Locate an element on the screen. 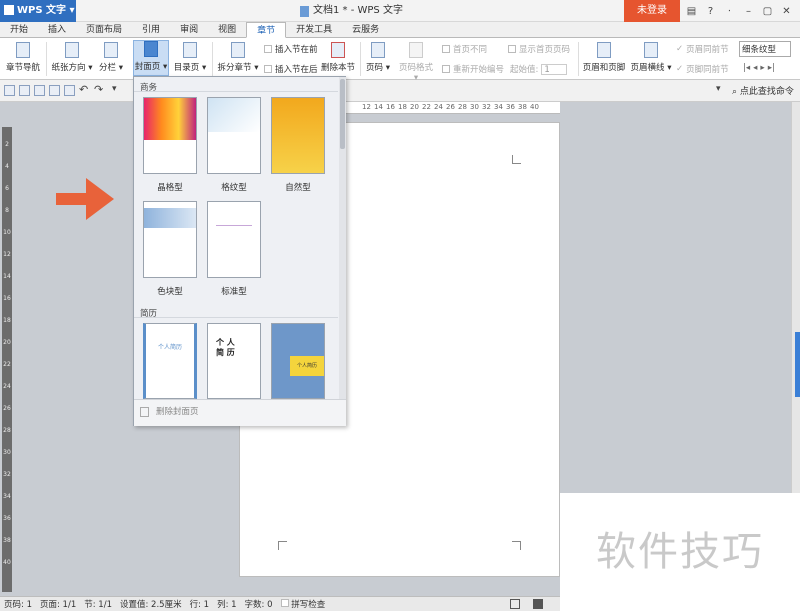 The height and width of the screenshot is (611, 800). fullscreen-icon is located at coordinates (515, 604).